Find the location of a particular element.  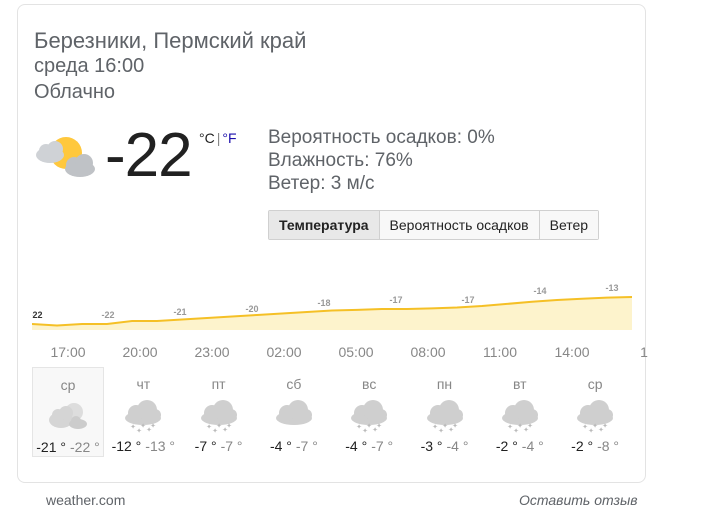

source-link: weather.com is located at coordinates (85, 500).